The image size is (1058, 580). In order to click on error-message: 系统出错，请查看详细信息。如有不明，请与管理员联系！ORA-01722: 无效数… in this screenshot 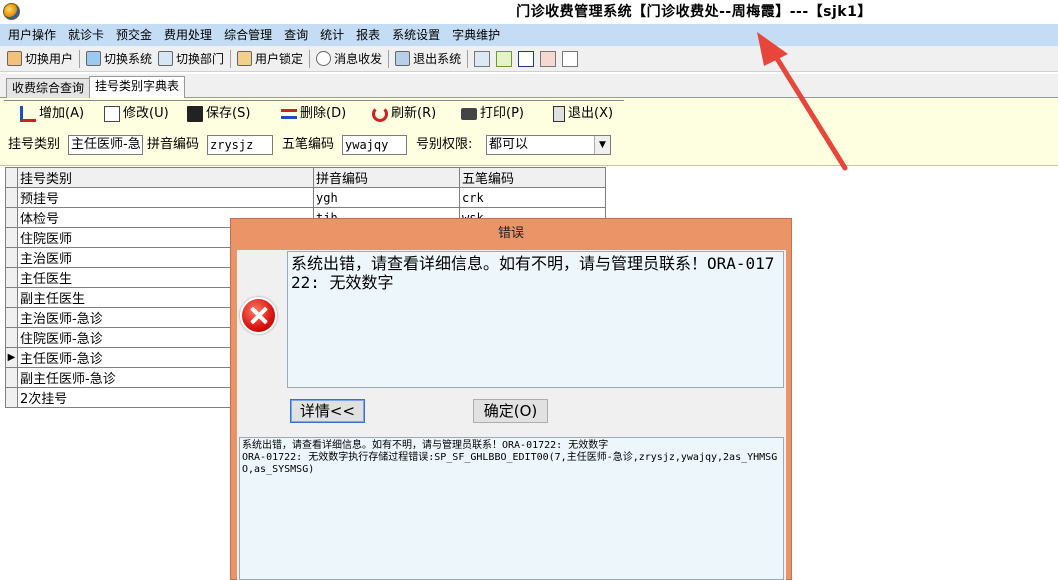, I will do `click(535, 319)`.